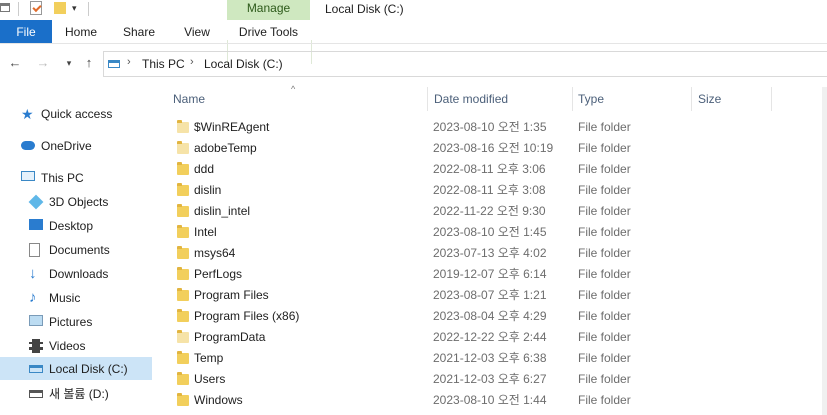 The height and width of the screenshot is (415, 827). Describe the element at coordinates (36, 224) in the screenshot. I see `desktop-icon` at that location.